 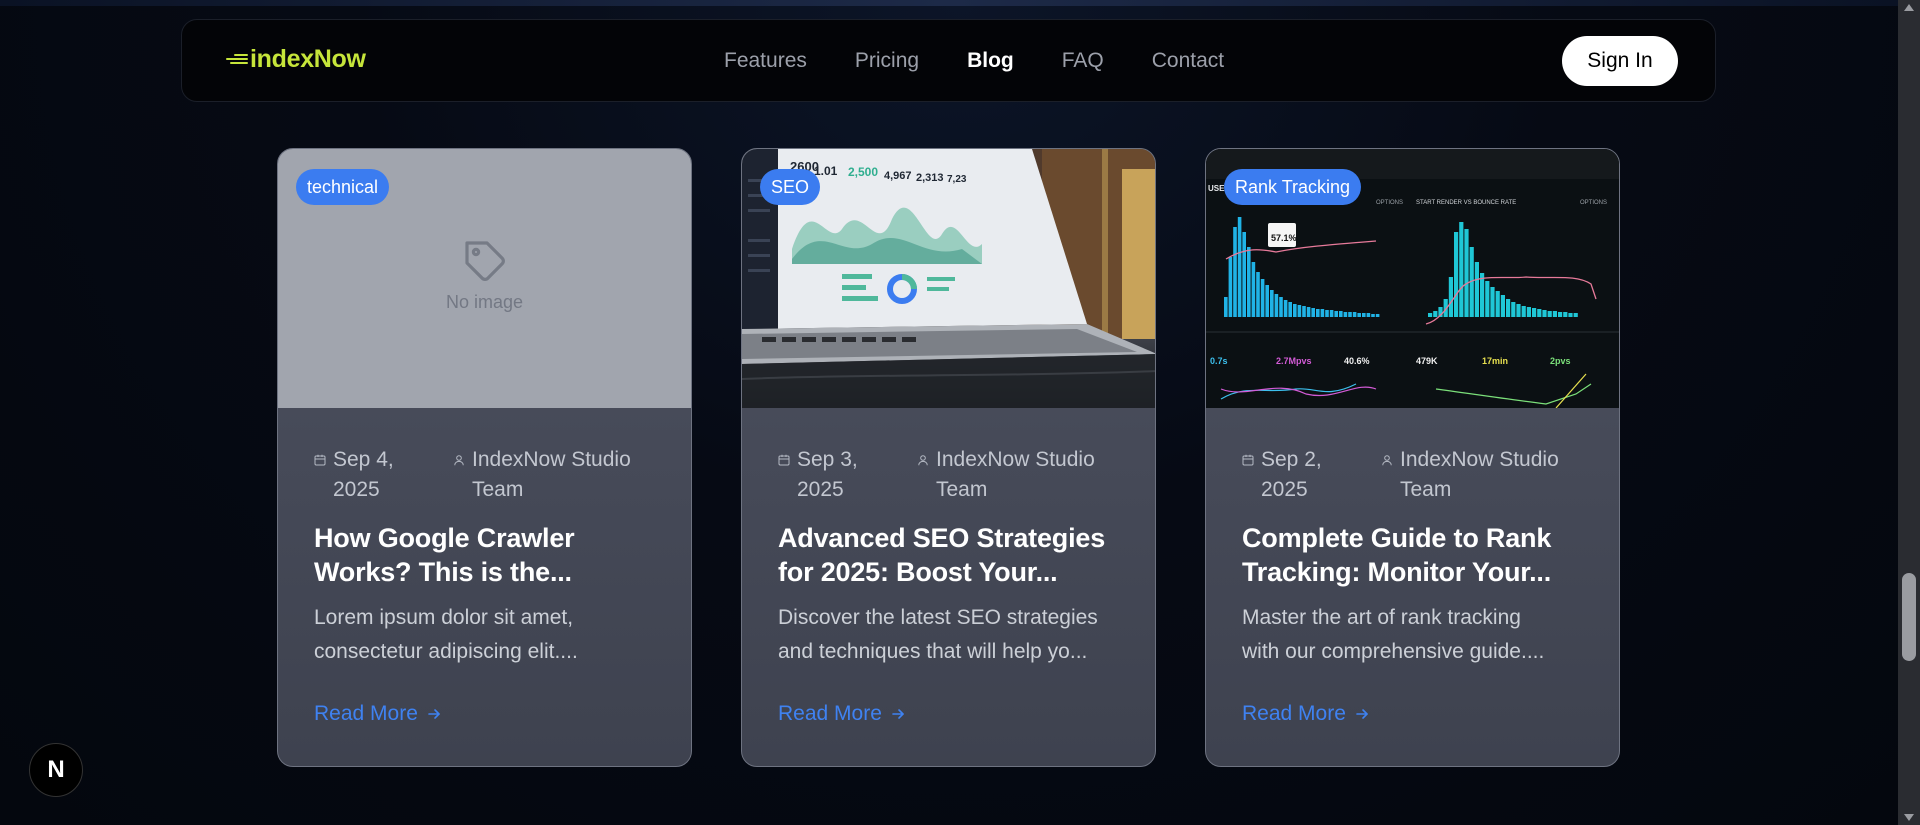 I want to click on category-badge: Rank Tracking, so click(x=1293, y=187).